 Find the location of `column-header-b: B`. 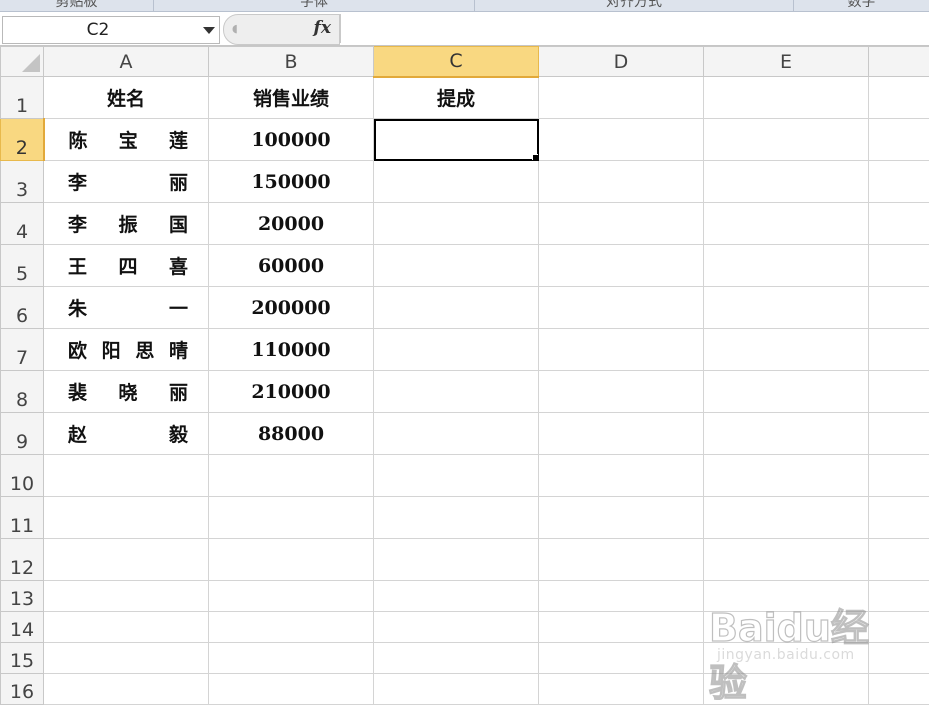

column-header-b: B is located at coordinates (291, 62).